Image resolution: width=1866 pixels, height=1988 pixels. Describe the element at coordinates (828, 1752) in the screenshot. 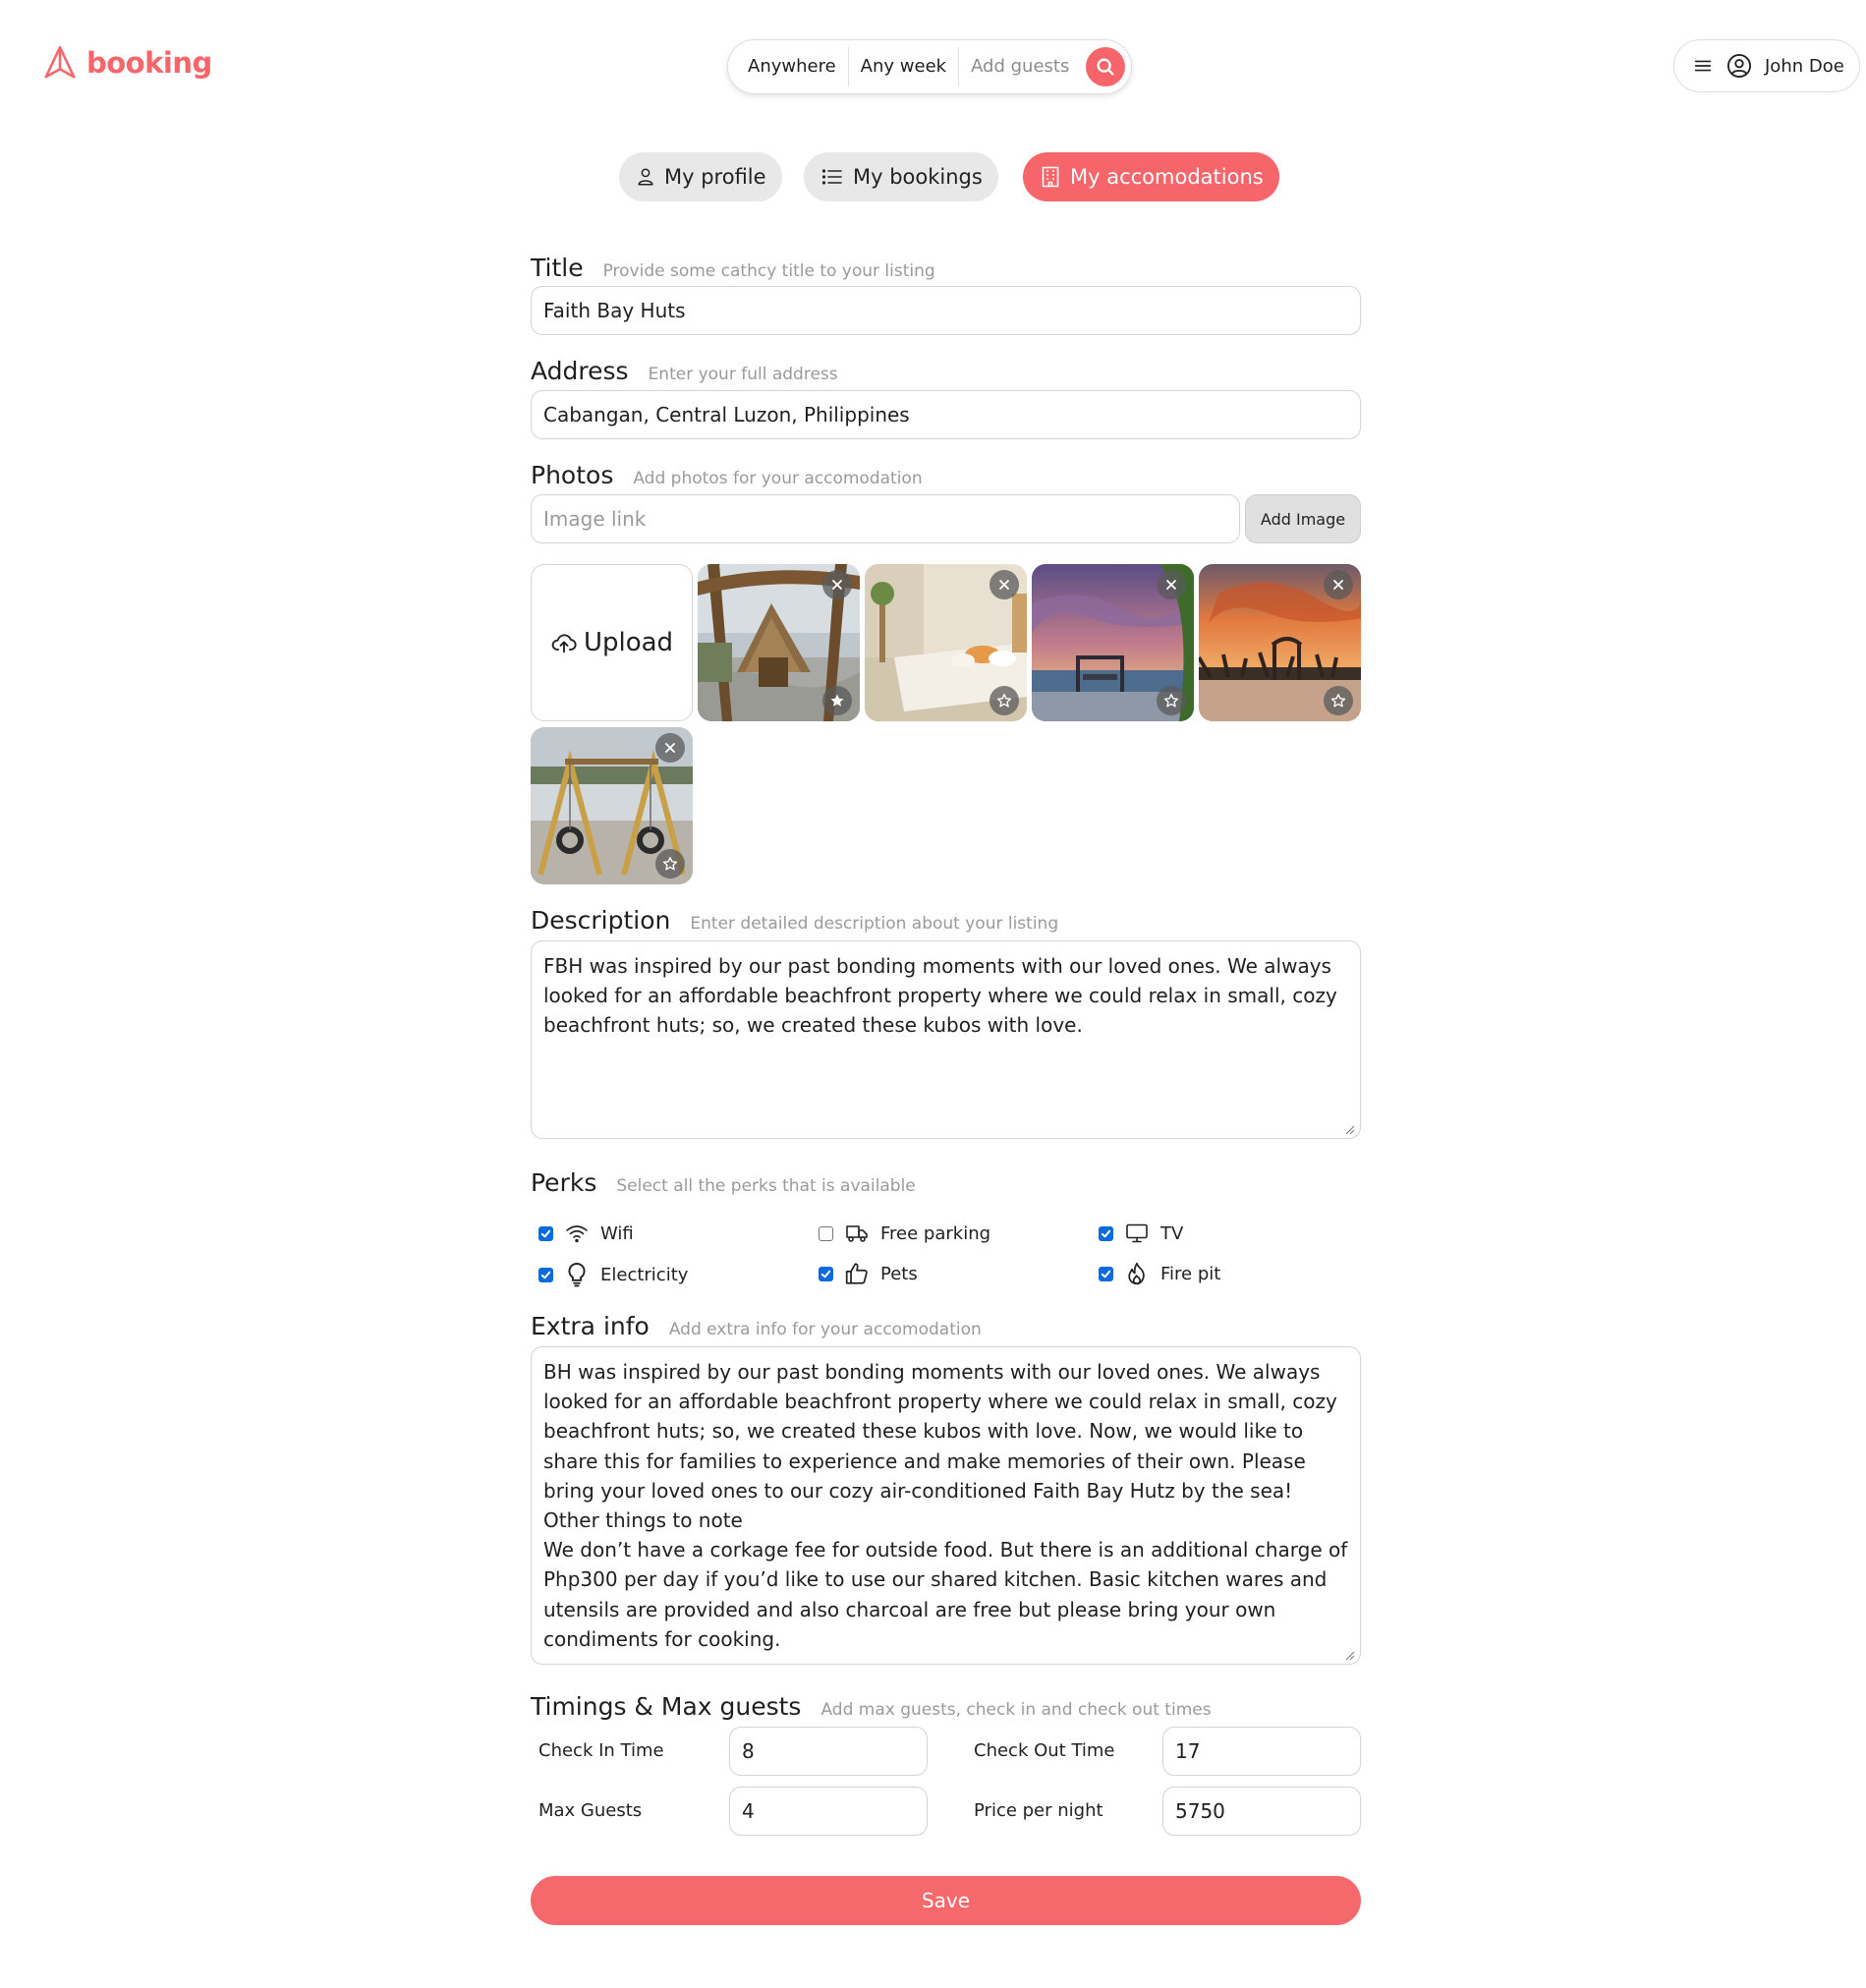

I see `check-in-input: 8` at that location.